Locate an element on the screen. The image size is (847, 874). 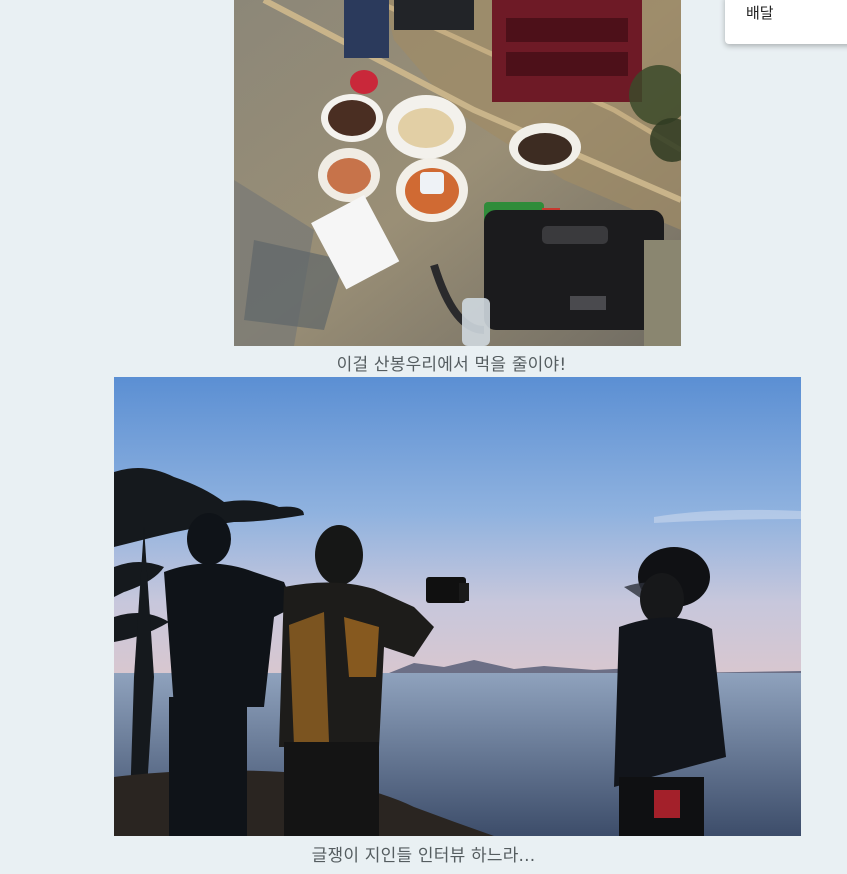
photo-caption: 이걸 산봉우리에서 먹을 줄이야! is located at coordinates (451, 365).